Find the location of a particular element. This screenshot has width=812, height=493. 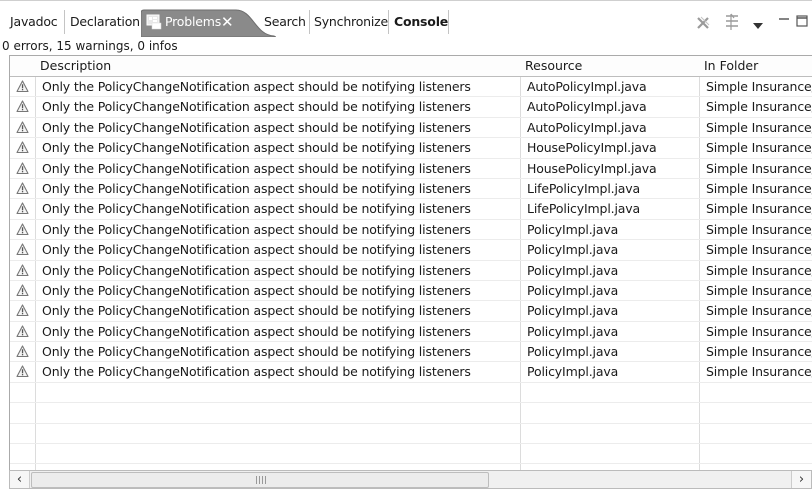

tab-console: Console is located at coordinates (419, 22).